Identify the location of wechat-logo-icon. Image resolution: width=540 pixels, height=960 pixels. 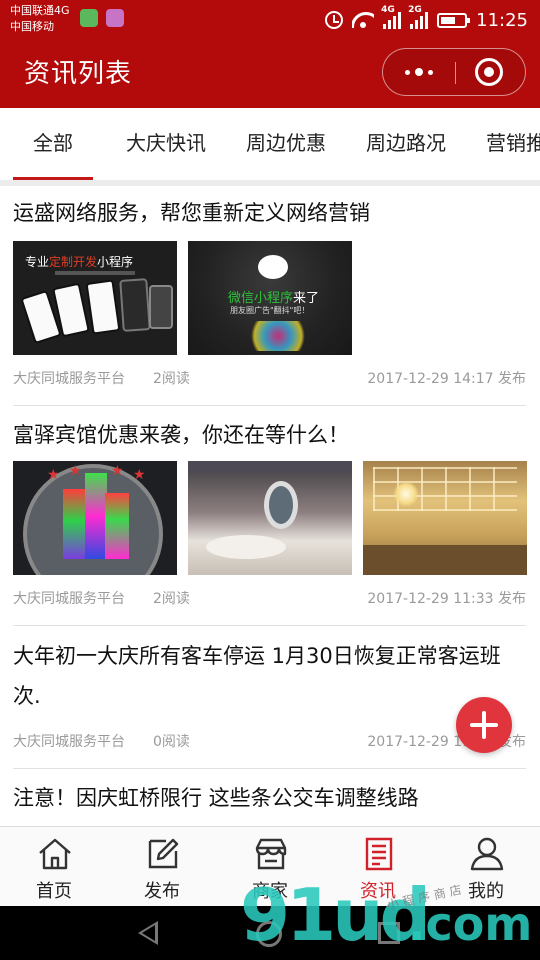
(273, 267).